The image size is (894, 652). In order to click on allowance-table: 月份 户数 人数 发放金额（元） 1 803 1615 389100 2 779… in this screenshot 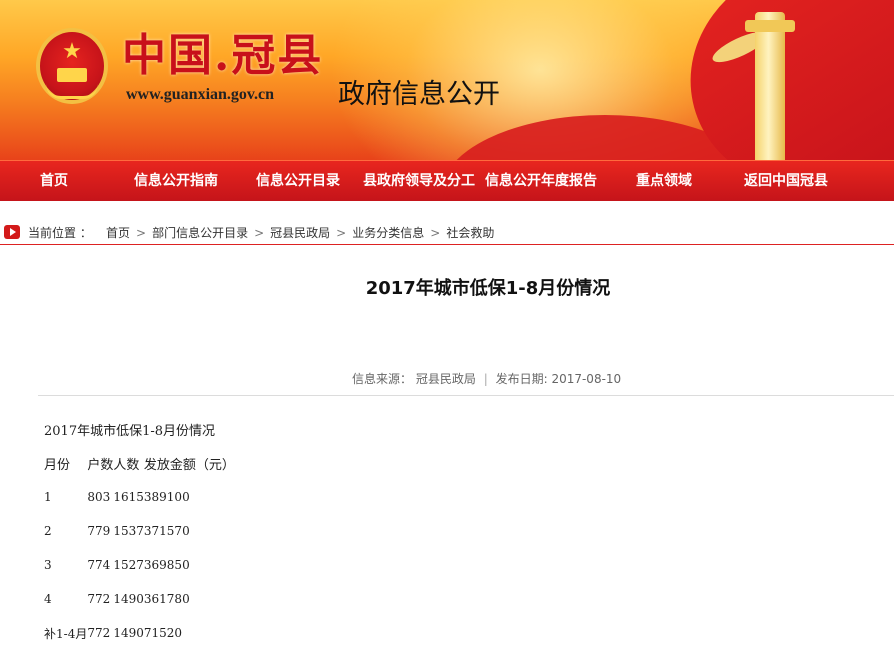, I will do `click(139, 548)`.